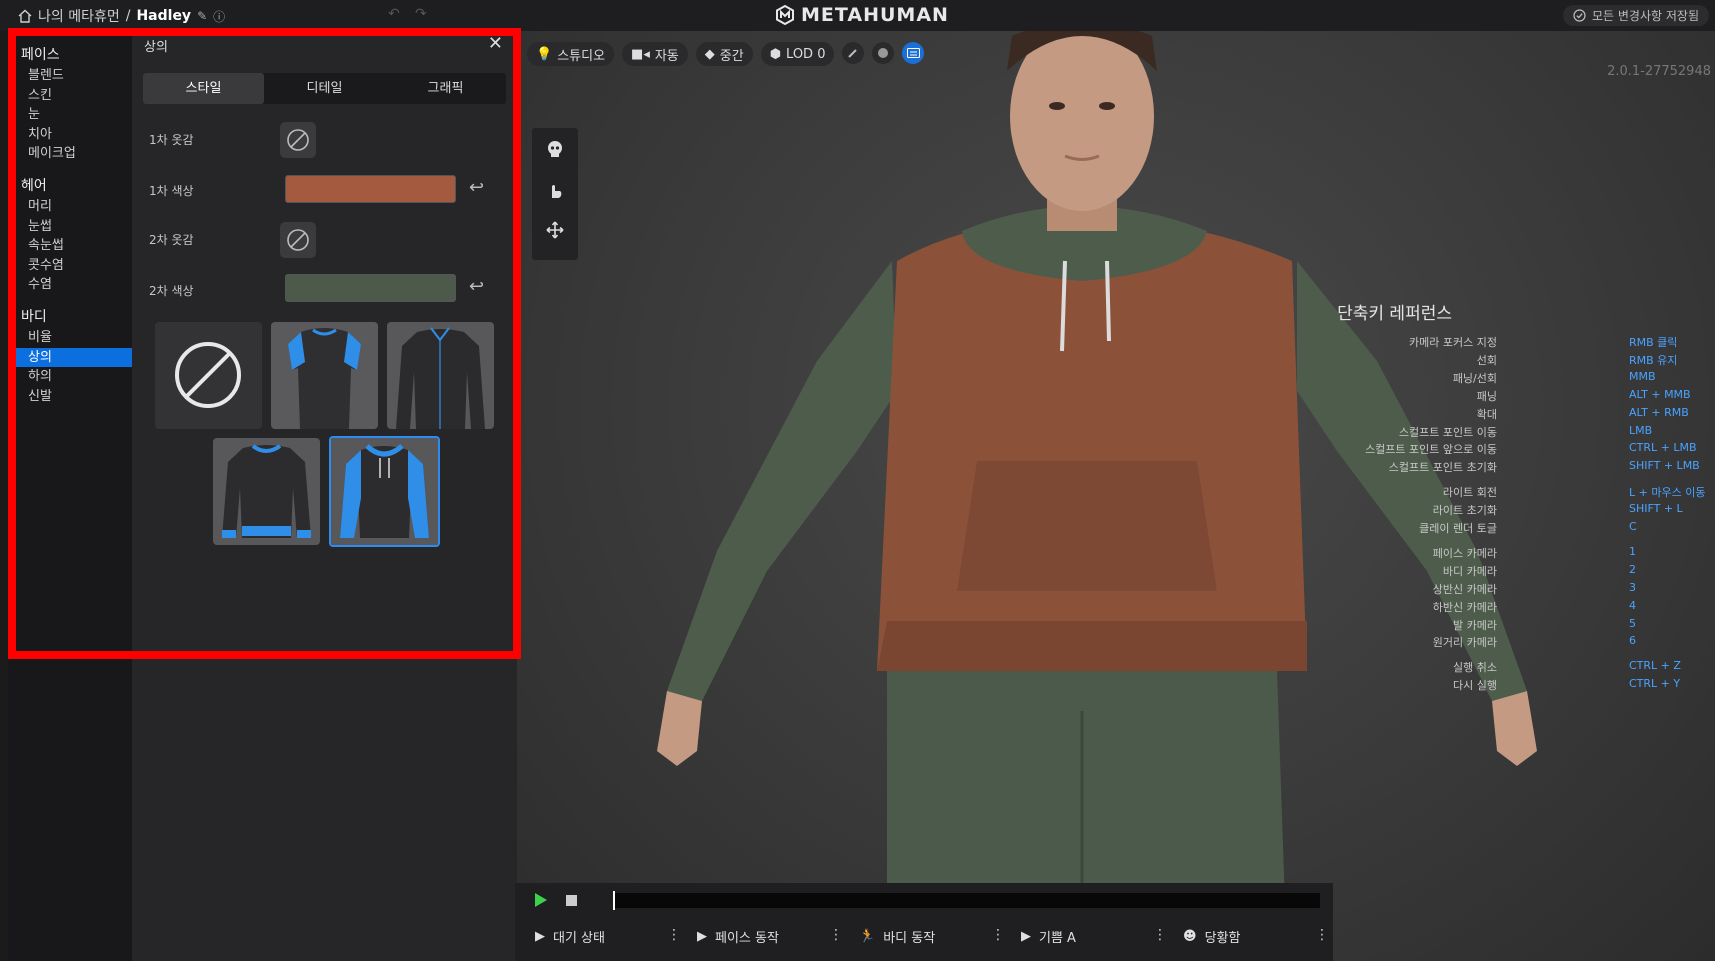 Image resolution: width=1715 pixels, height=961 pixels. What do you see at coordinates (202, 16) in the screenshot?
I see `edit-icon: ✎` at bounding box center [202, 16].